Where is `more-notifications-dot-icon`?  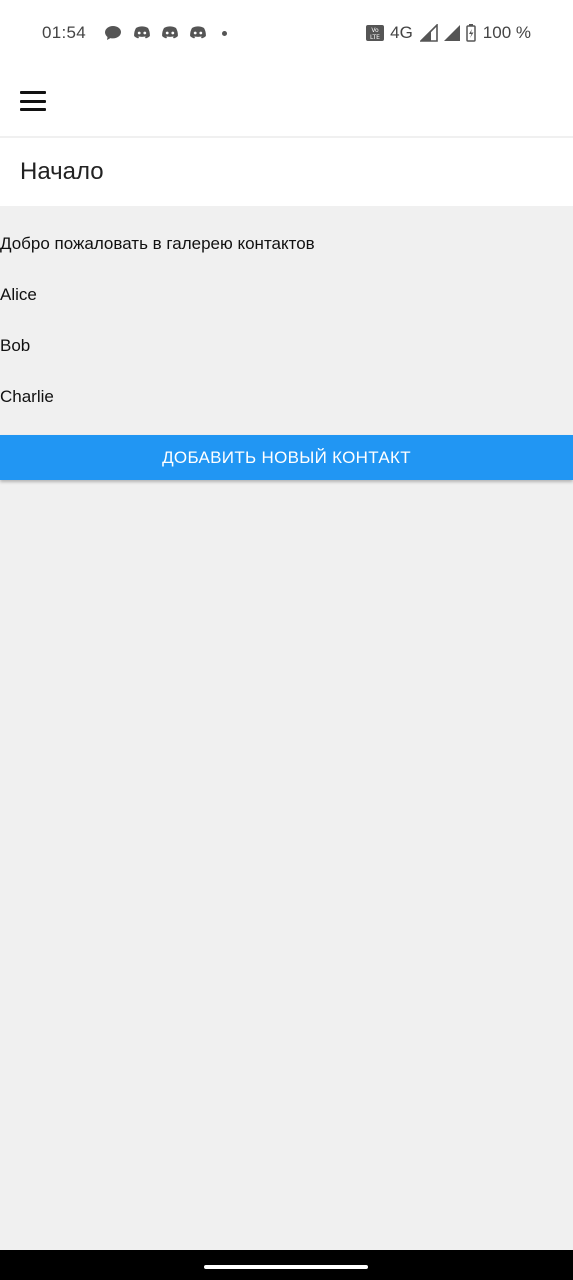 more-notifications-dot-icon is located at coordinates (225, 33).